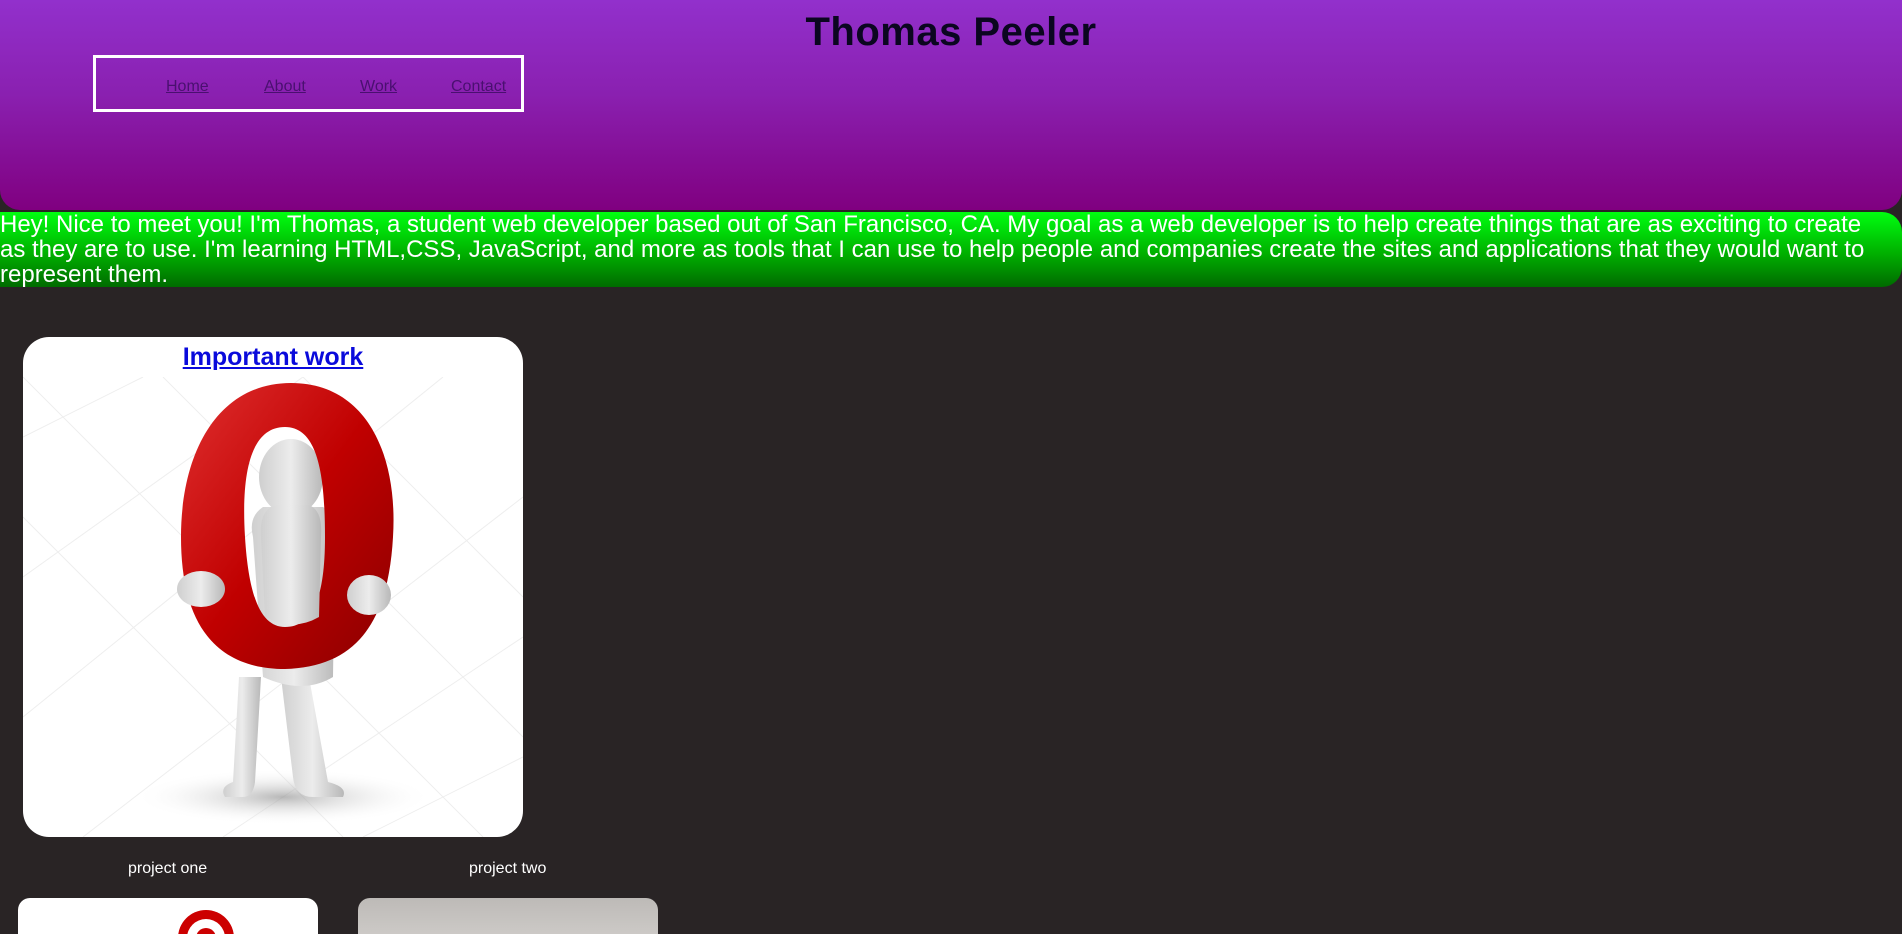  I want to click on nav-link-work: Work, so click(378, 87).